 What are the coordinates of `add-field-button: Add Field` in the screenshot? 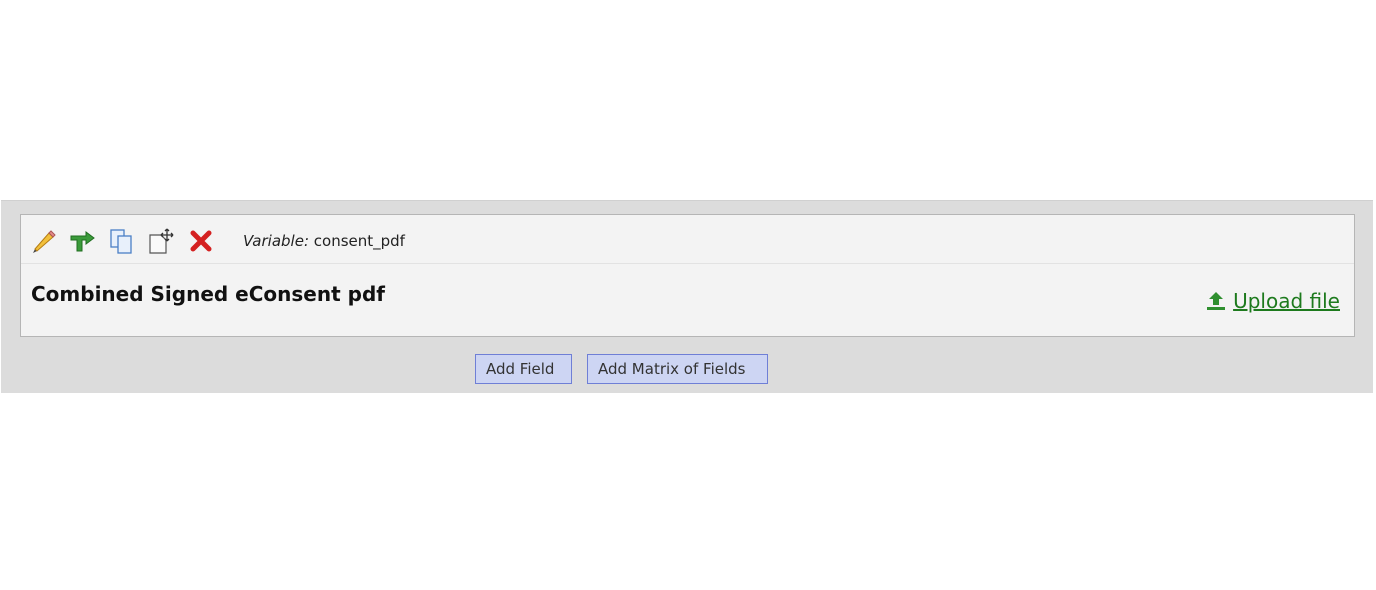 It's located at (523, 369).